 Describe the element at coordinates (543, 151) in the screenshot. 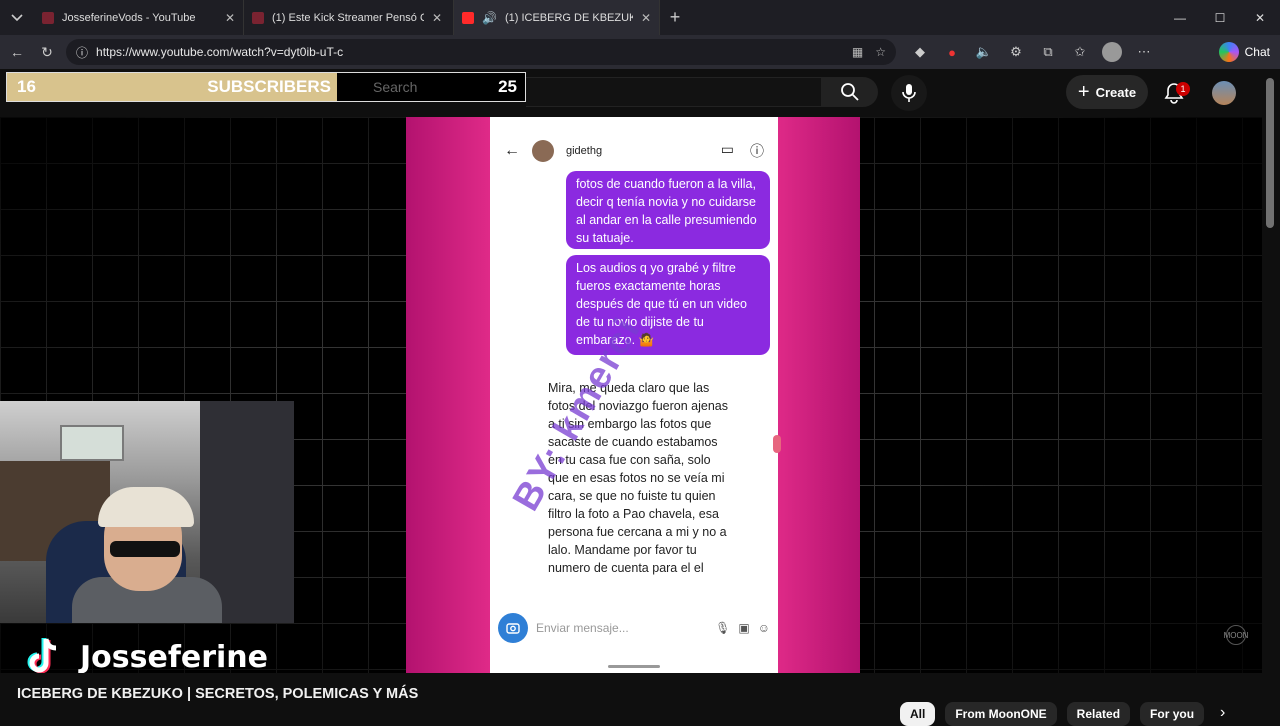

I see `contact-avatar` at that location.